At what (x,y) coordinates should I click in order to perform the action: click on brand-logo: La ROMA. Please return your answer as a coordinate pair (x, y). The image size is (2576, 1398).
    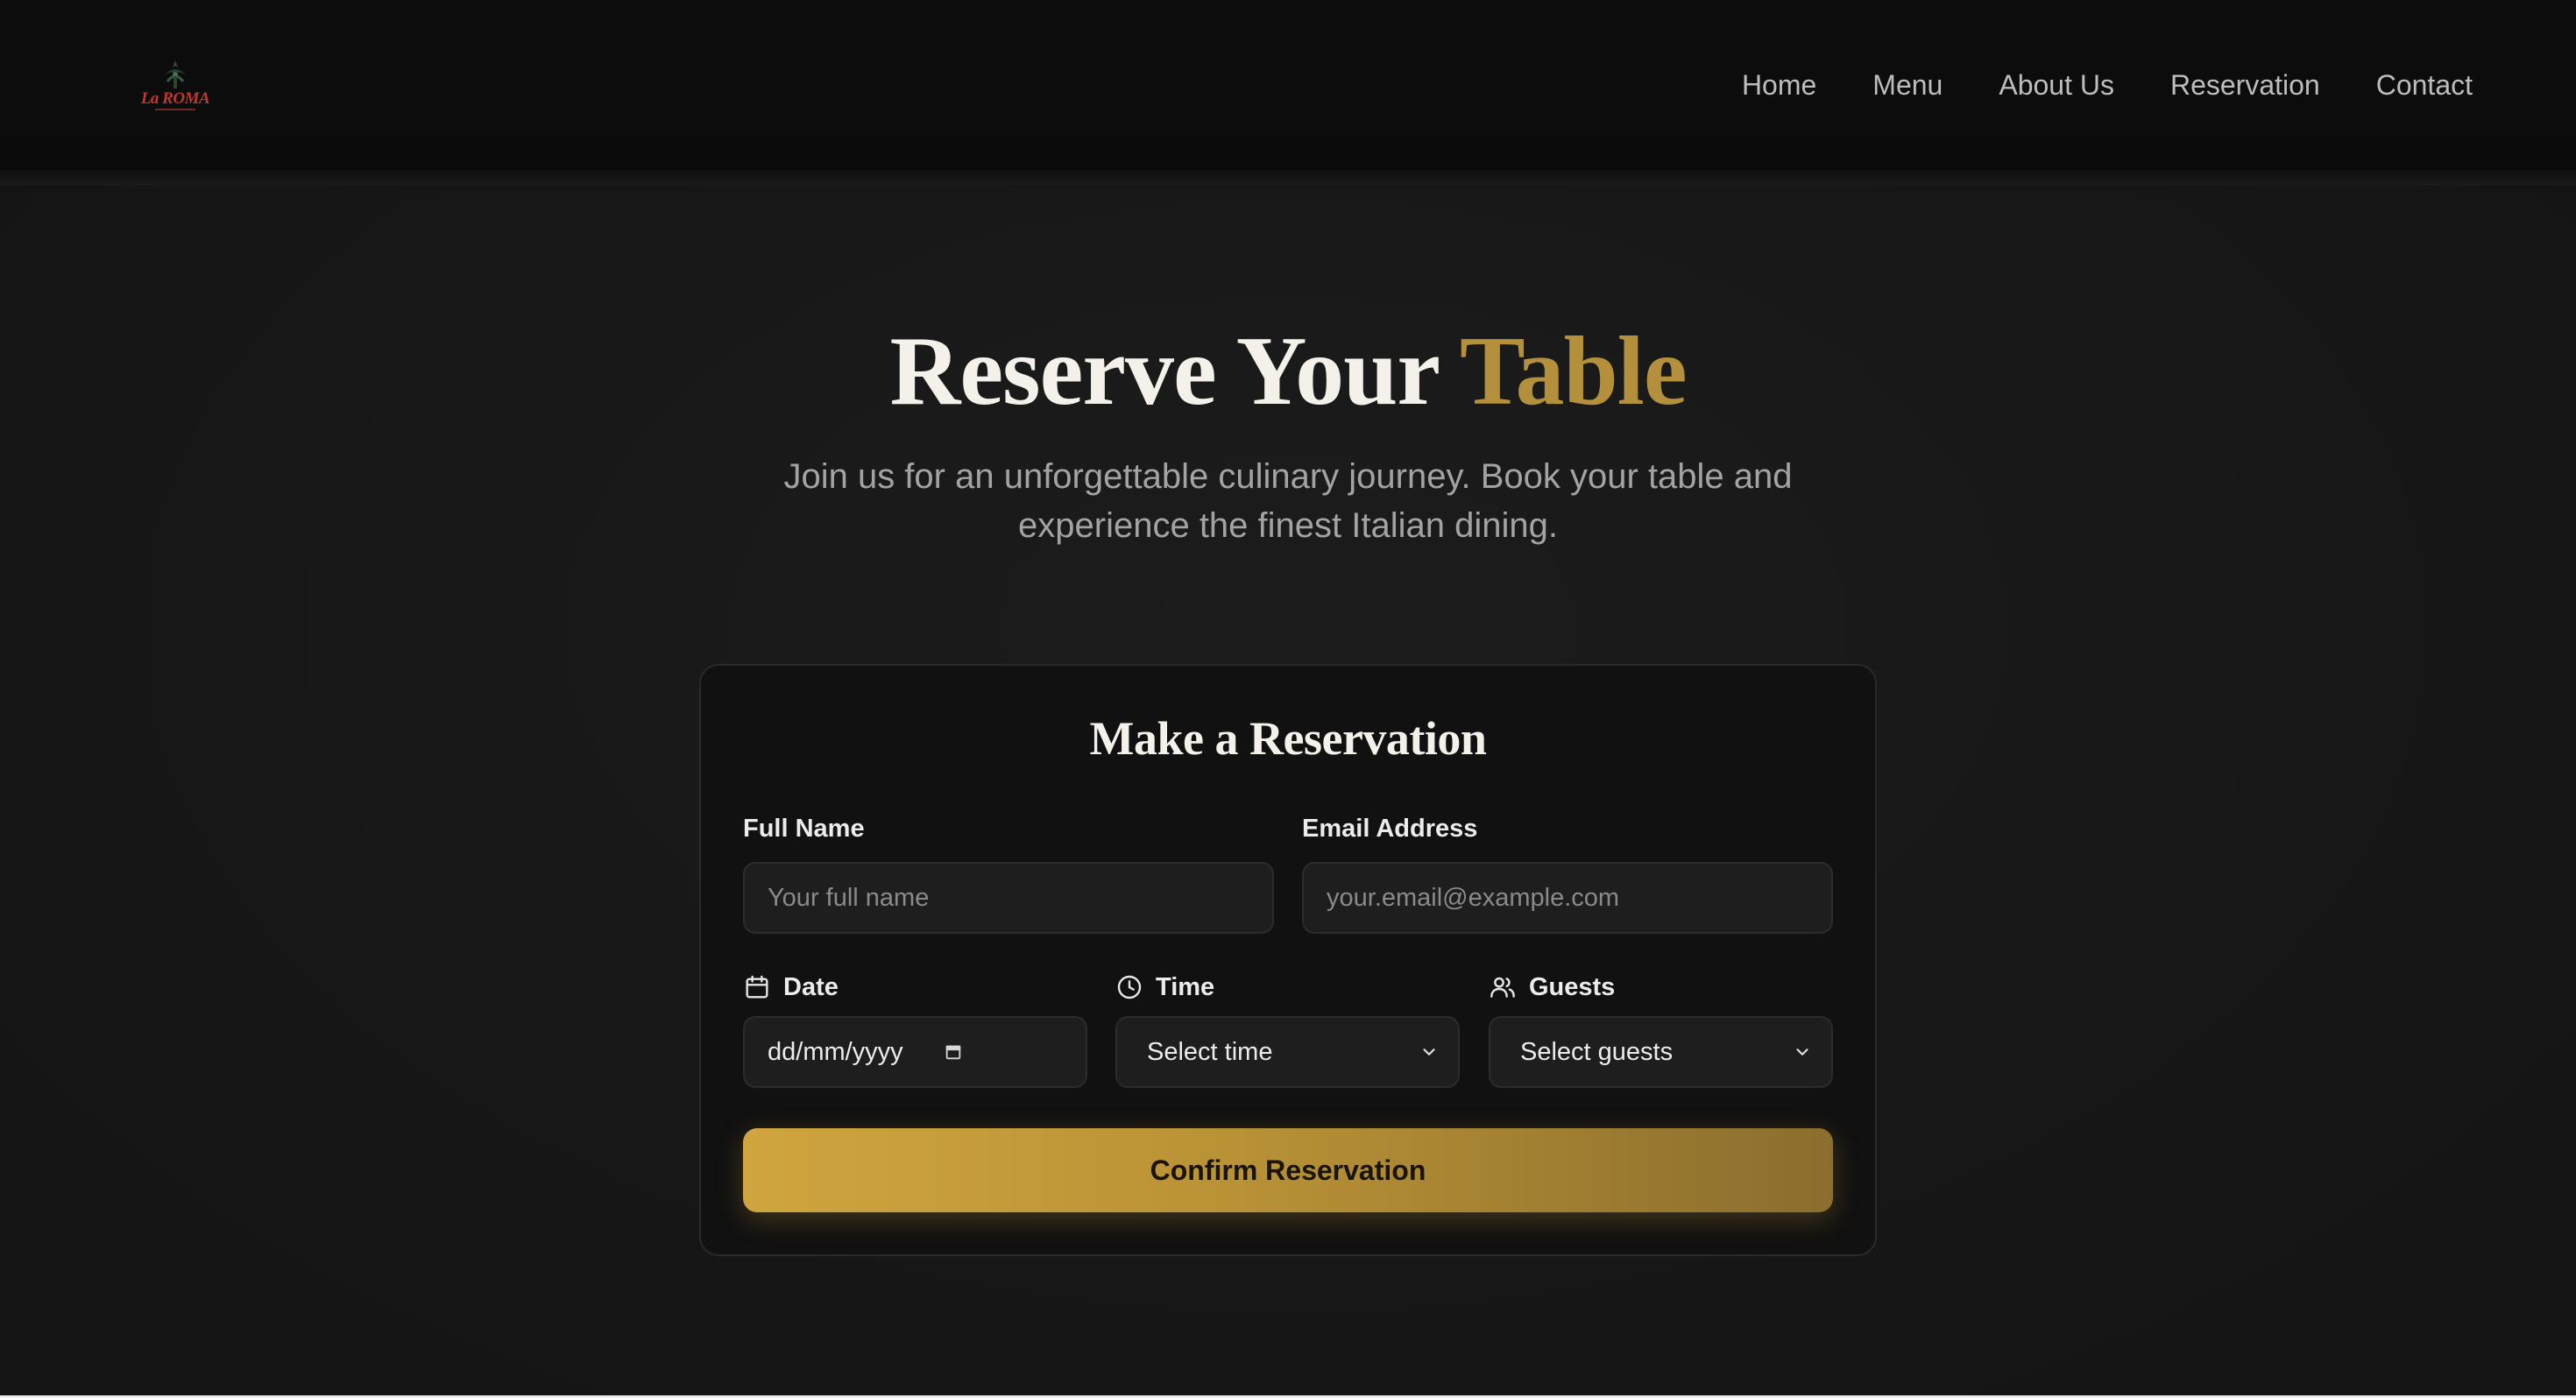
    Looking at the image, I should click on (175, 83).